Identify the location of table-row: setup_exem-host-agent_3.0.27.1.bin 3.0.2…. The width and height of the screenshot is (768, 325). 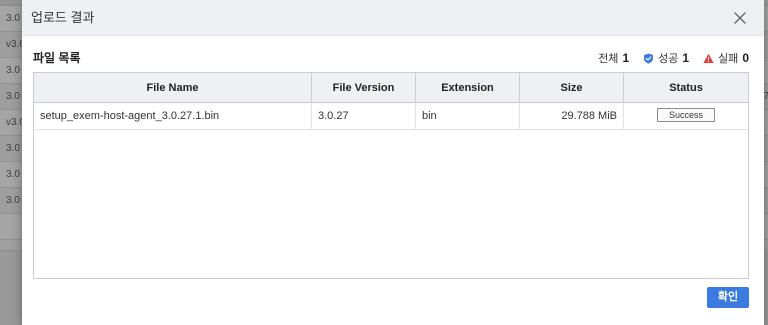
(391, 117).